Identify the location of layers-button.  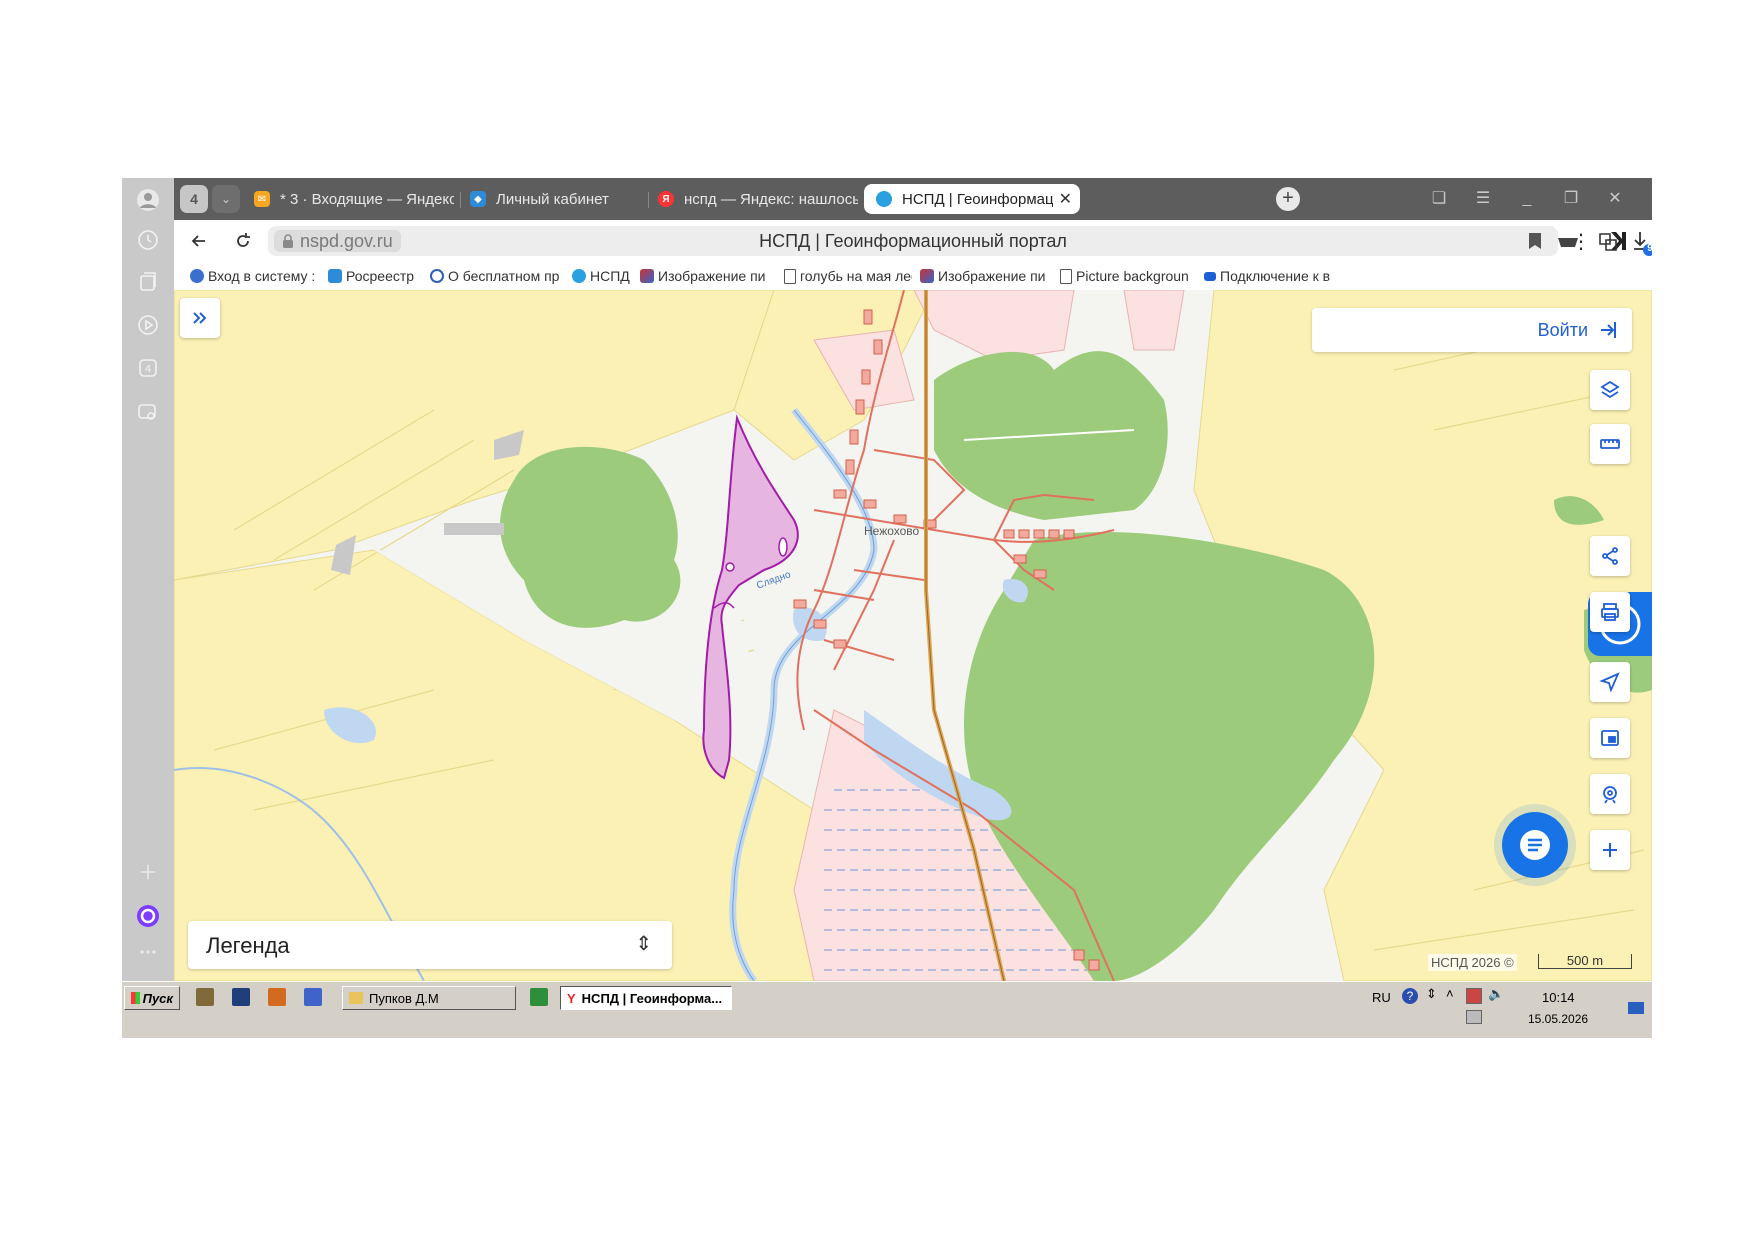
(1610, 390).